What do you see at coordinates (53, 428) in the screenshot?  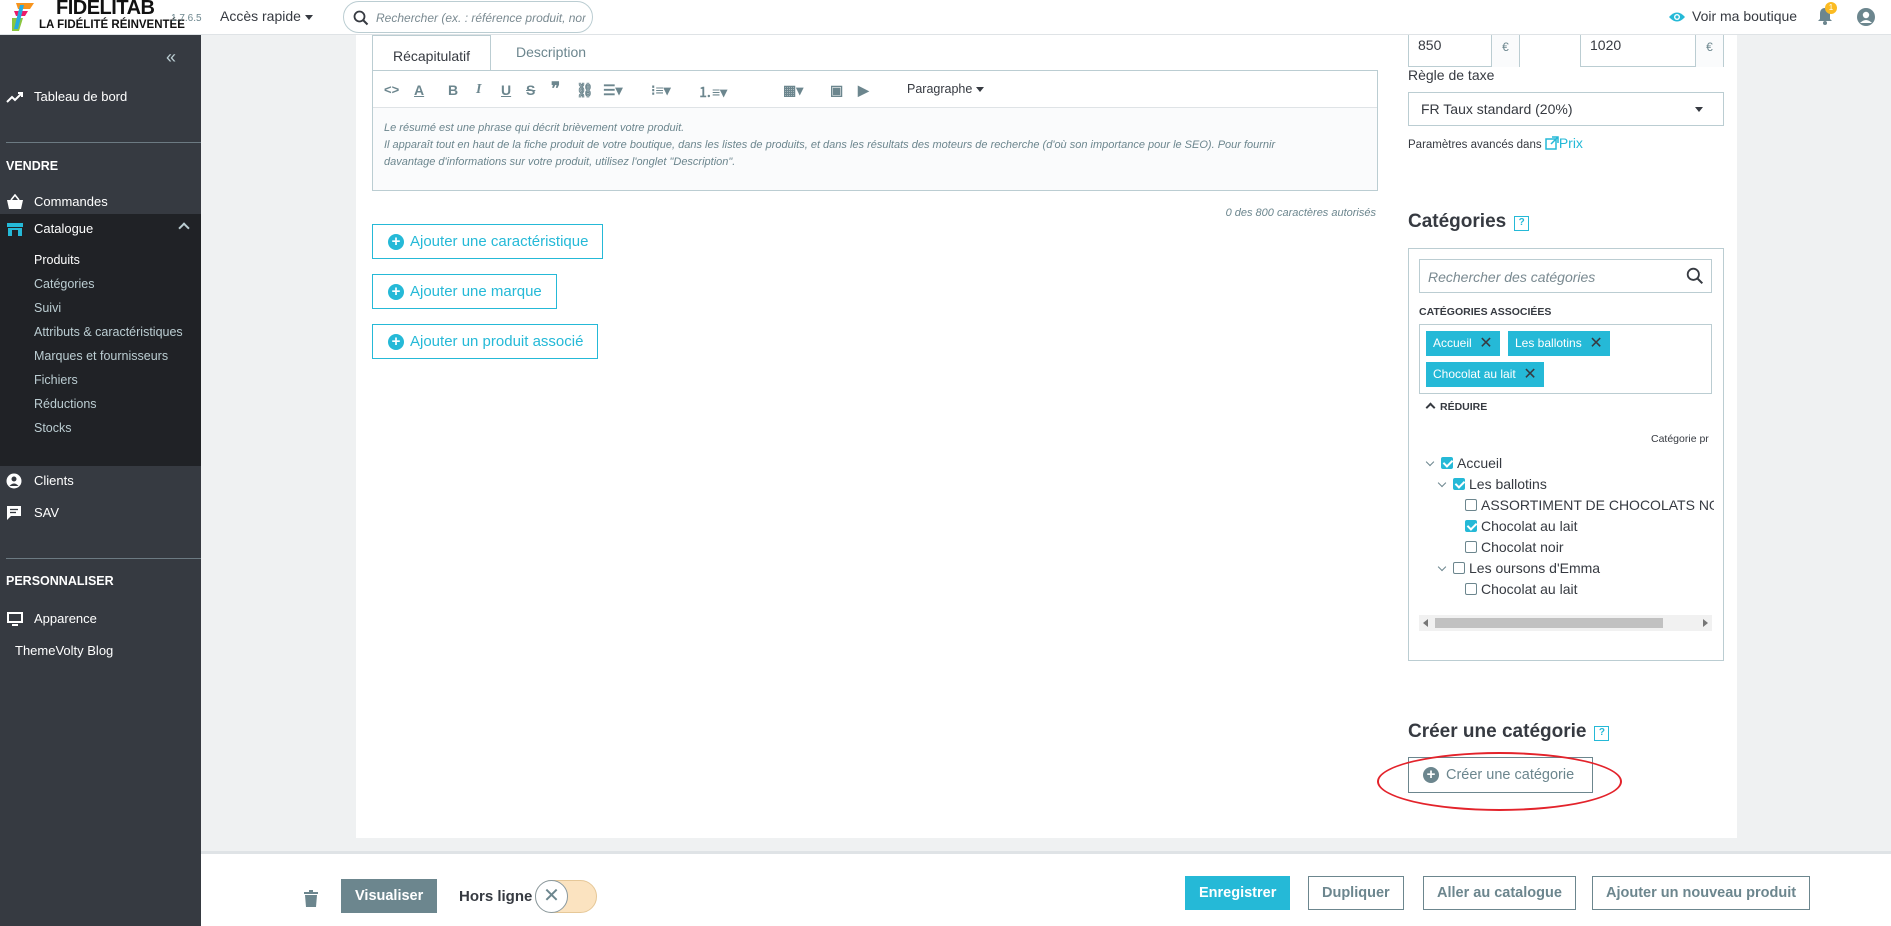 I see `sidebar-subitem-stocks: Stocks` at bounding box center [53, 428].